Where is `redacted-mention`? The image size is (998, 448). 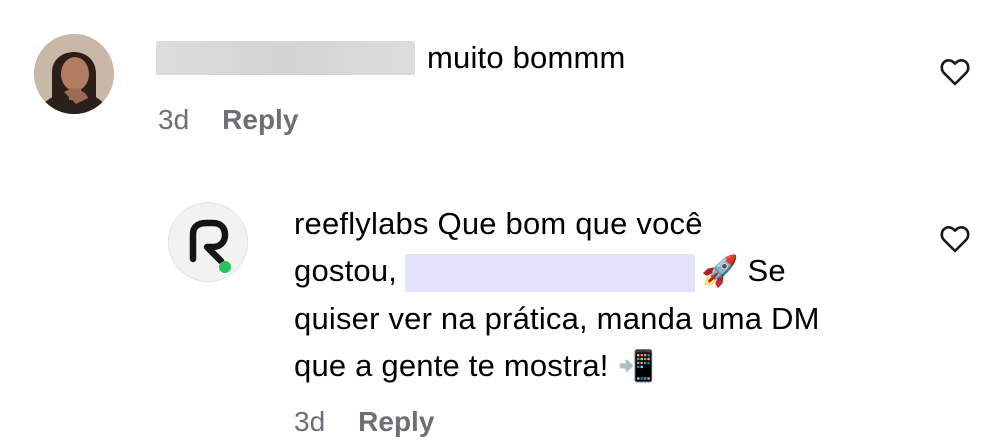
redacted-mention is located at coordinates (550, 272).